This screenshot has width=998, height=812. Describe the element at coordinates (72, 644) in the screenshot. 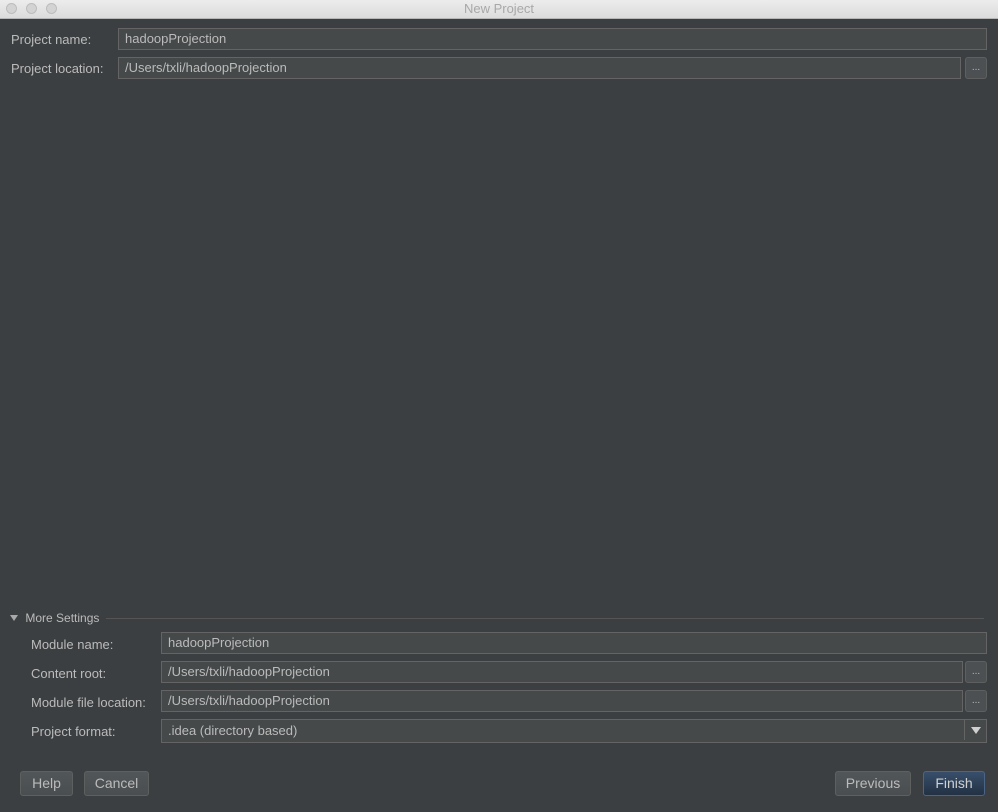

I see `module-name-label: Module name:` at that location.